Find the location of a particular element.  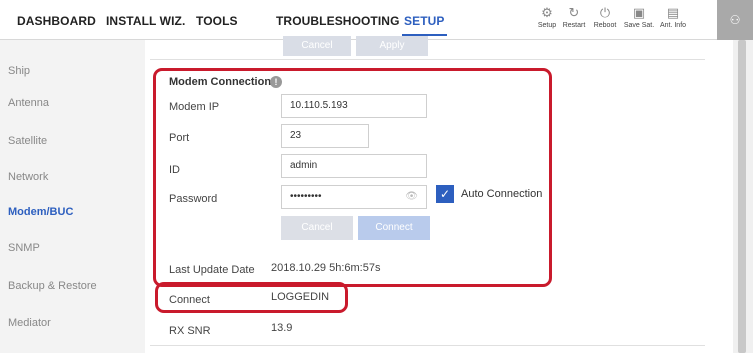

toolbar-ant-info: ▤ Ant. Info is located at coordinates (673, 20).